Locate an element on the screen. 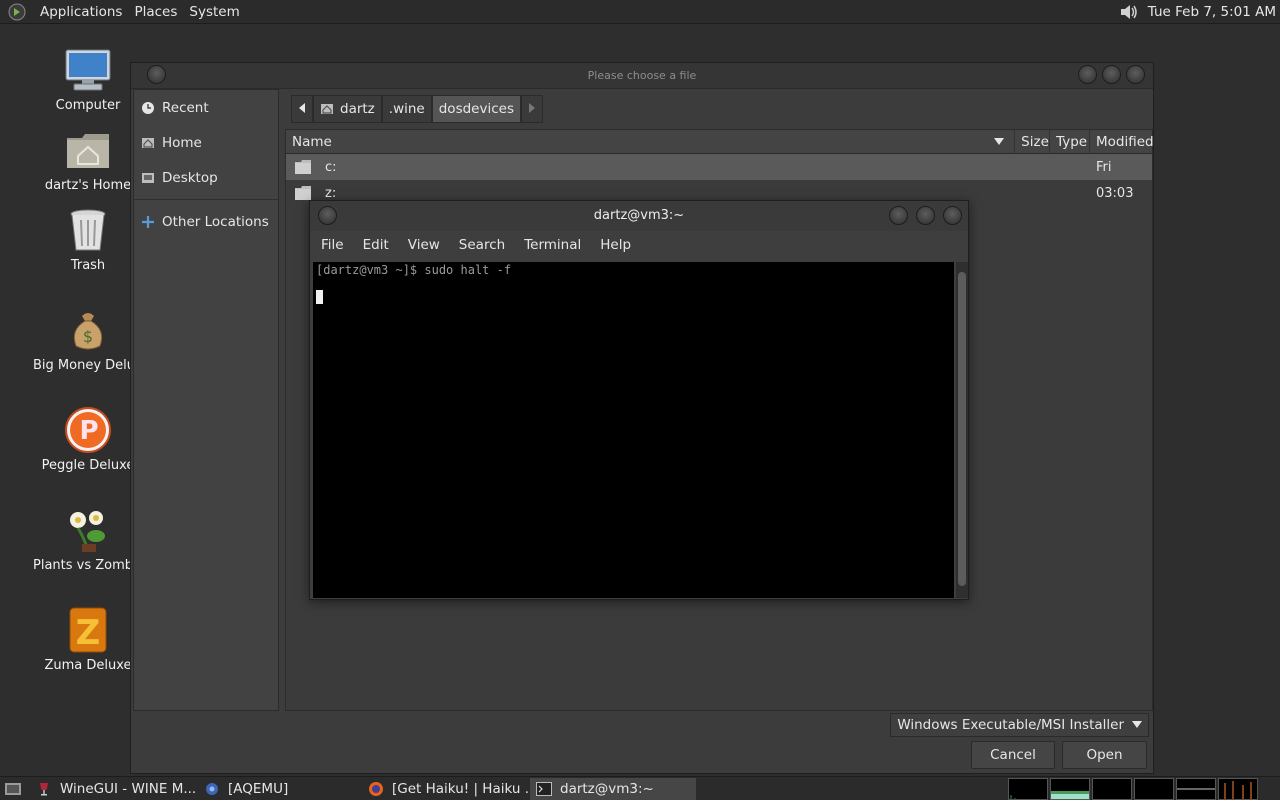 This screenshot has height=800, width=1280. desktop-icon-plants-vs-zombies: Plants vs Zombies is located at coordinates (88, 539).